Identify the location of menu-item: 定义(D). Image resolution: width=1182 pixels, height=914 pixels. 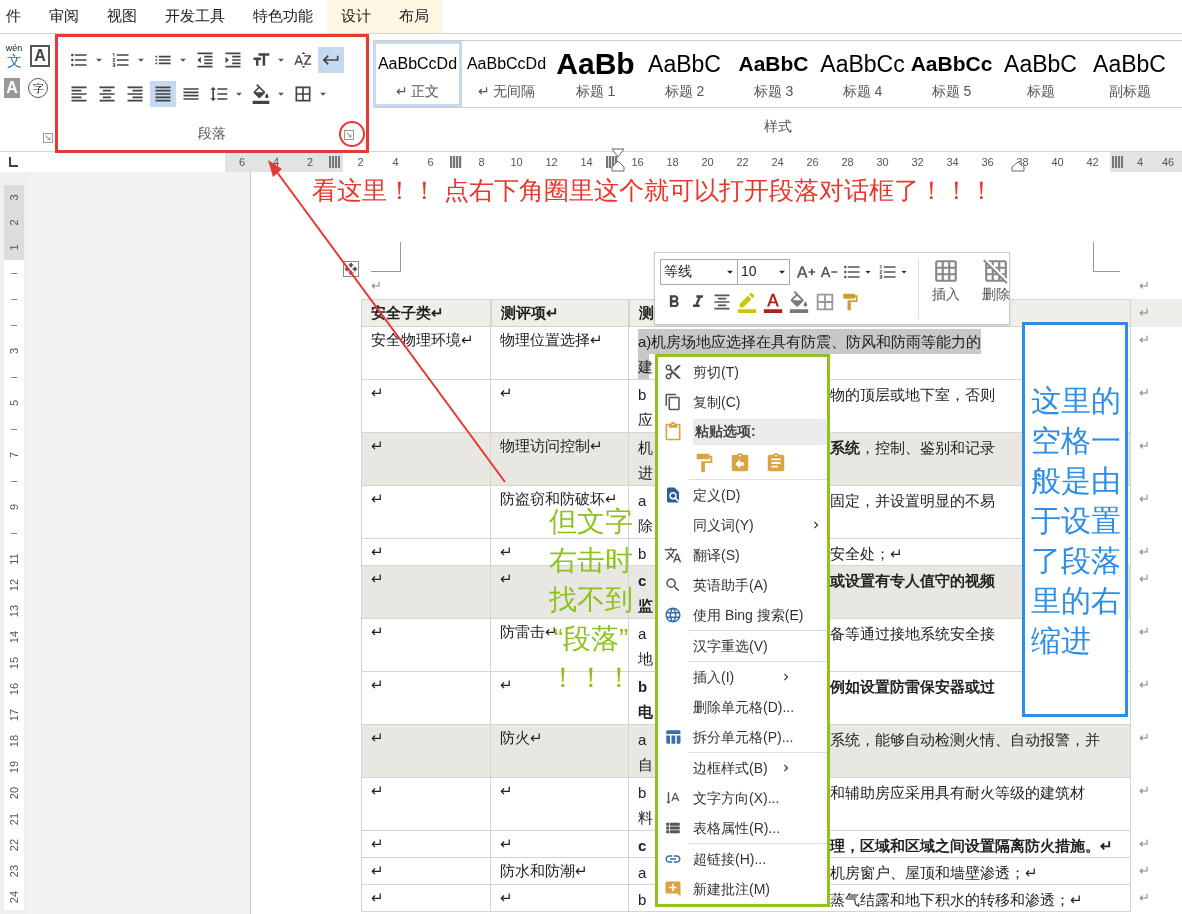
(727, 495).